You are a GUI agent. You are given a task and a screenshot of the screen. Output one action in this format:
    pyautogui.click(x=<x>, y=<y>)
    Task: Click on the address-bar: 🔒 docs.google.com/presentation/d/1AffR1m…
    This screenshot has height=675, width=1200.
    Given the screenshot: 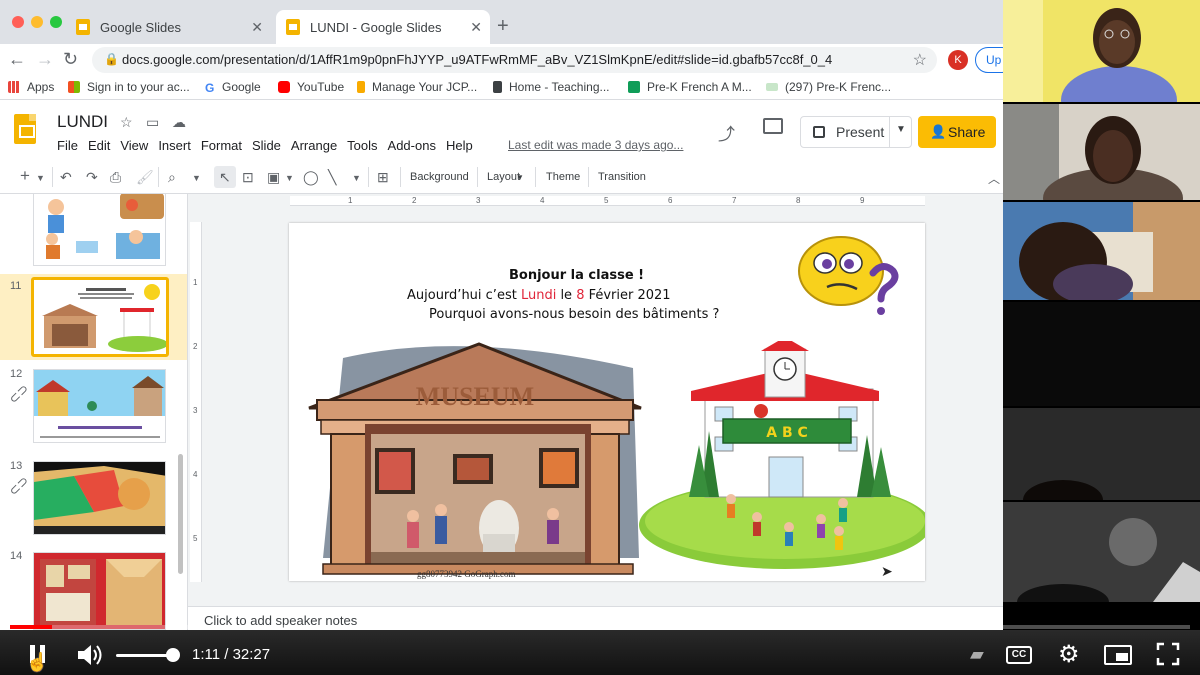 What is the action you would take?
    pyautogui.click(x=514, y=60)
    